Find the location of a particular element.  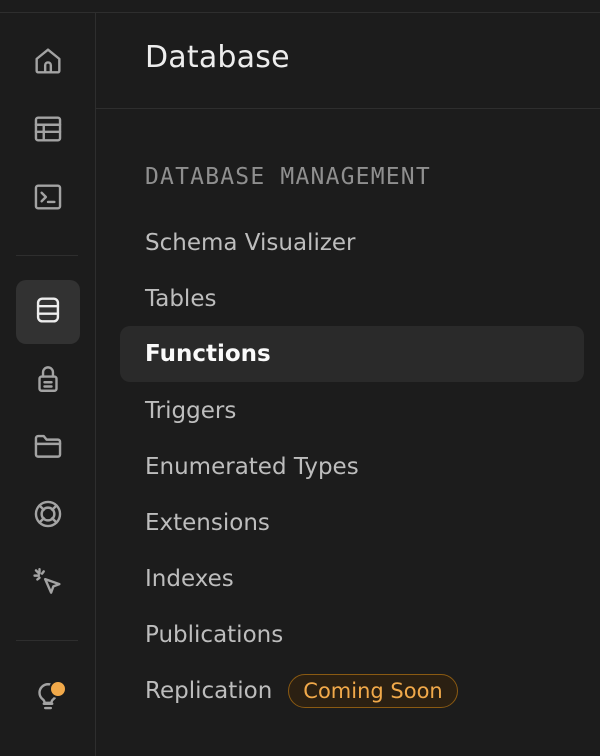

menu-item-indexes: Indexes is located at coordinates (352, 579).